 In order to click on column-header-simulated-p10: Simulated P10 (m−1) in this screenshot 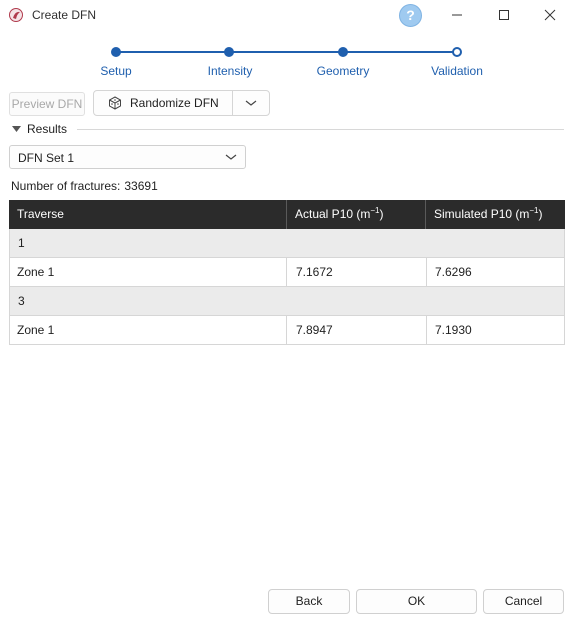, I will do `click(495, 214)`.